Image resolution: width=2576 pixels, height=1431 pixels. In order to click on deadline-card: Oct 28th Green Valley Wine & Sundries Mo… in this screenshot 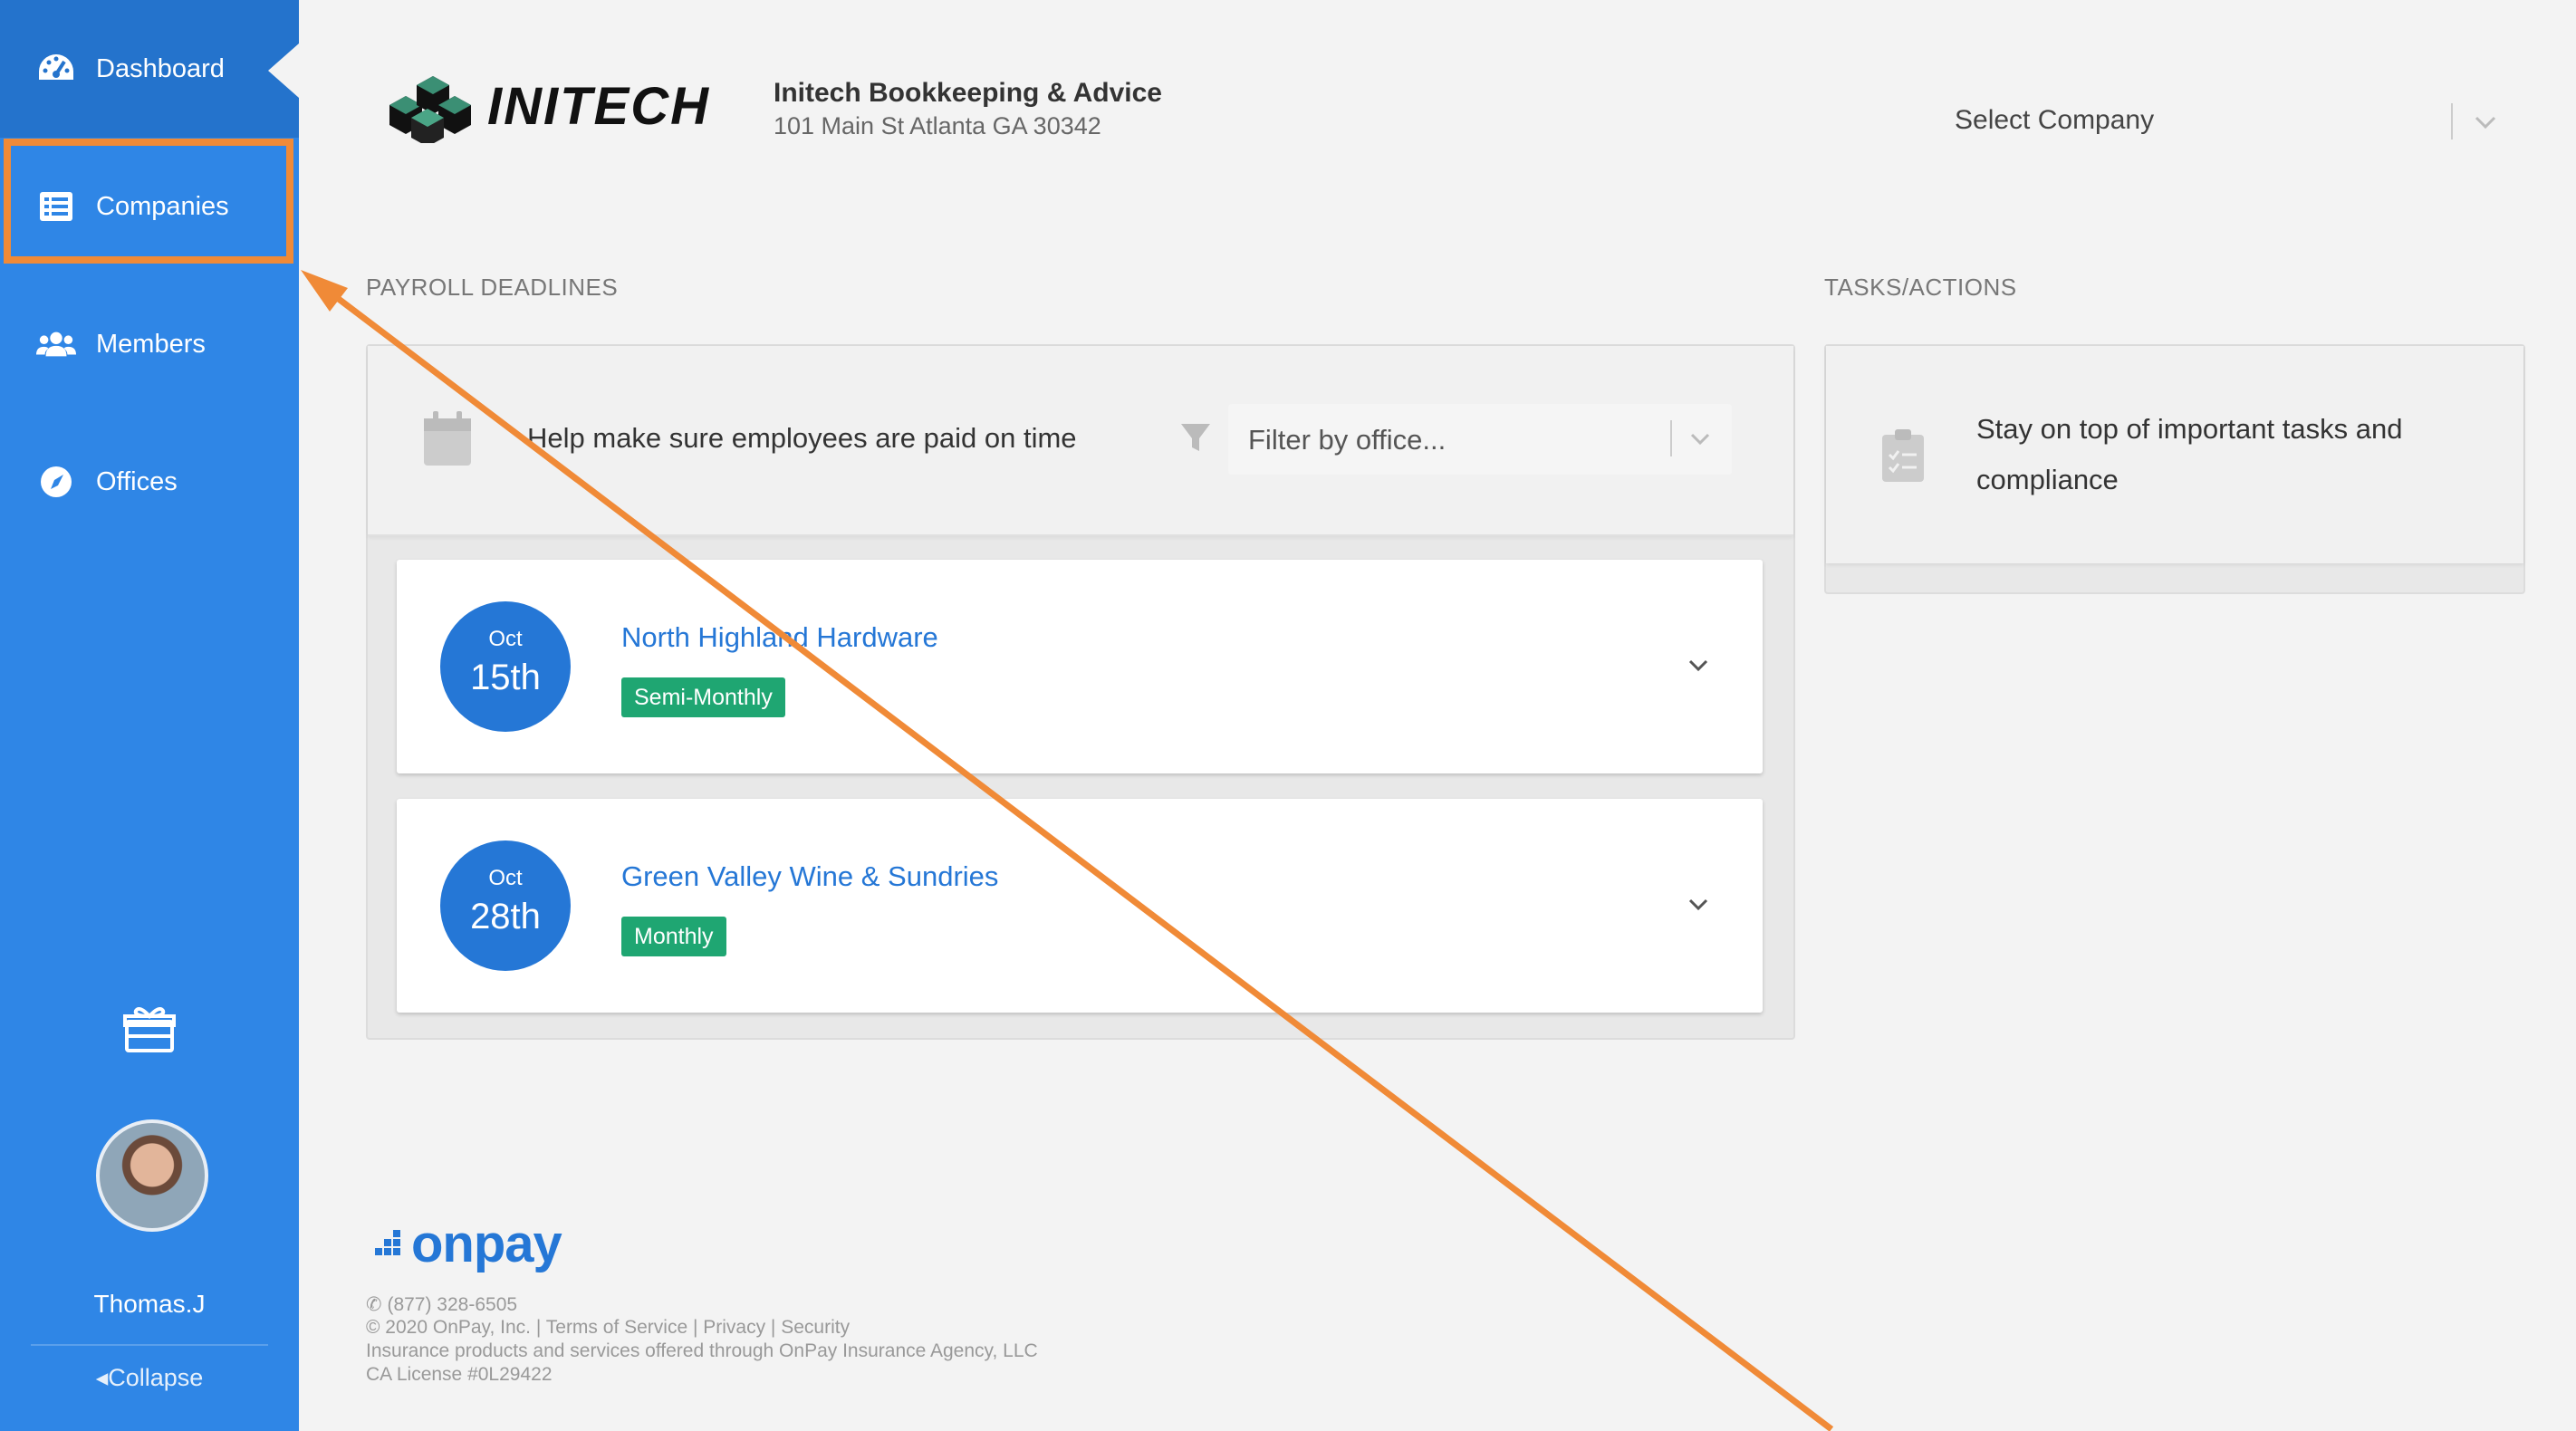, I will do `click(1080, 906)`.